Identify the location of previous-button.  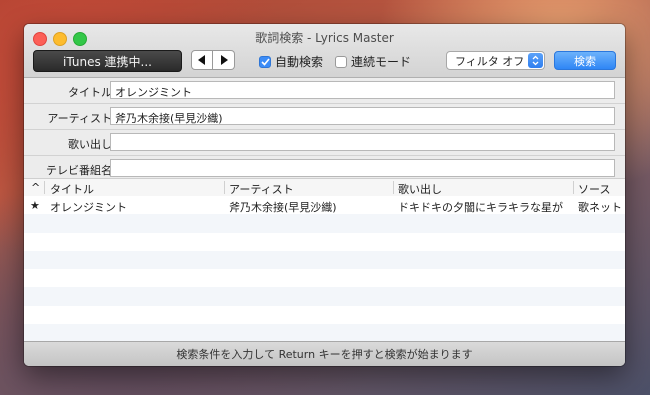
(202, 60).